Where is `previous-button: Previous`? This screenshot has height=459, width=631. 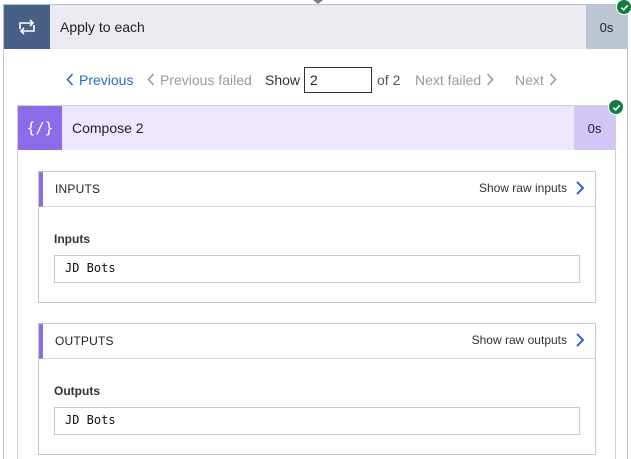
previous-button: Previous is located at coordinates (99, 80).